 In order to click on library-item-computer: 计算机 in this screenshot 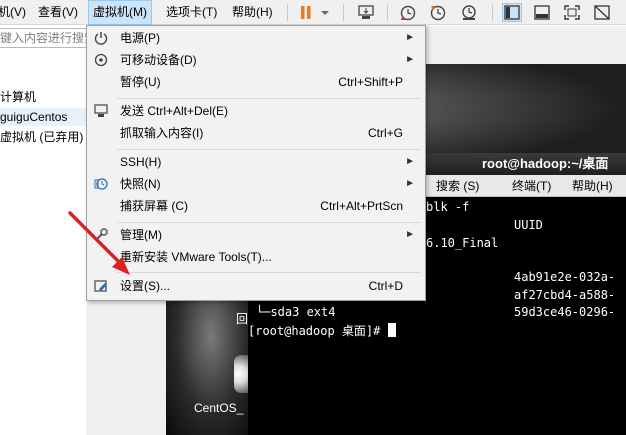, I will do `click(18, 97)`.